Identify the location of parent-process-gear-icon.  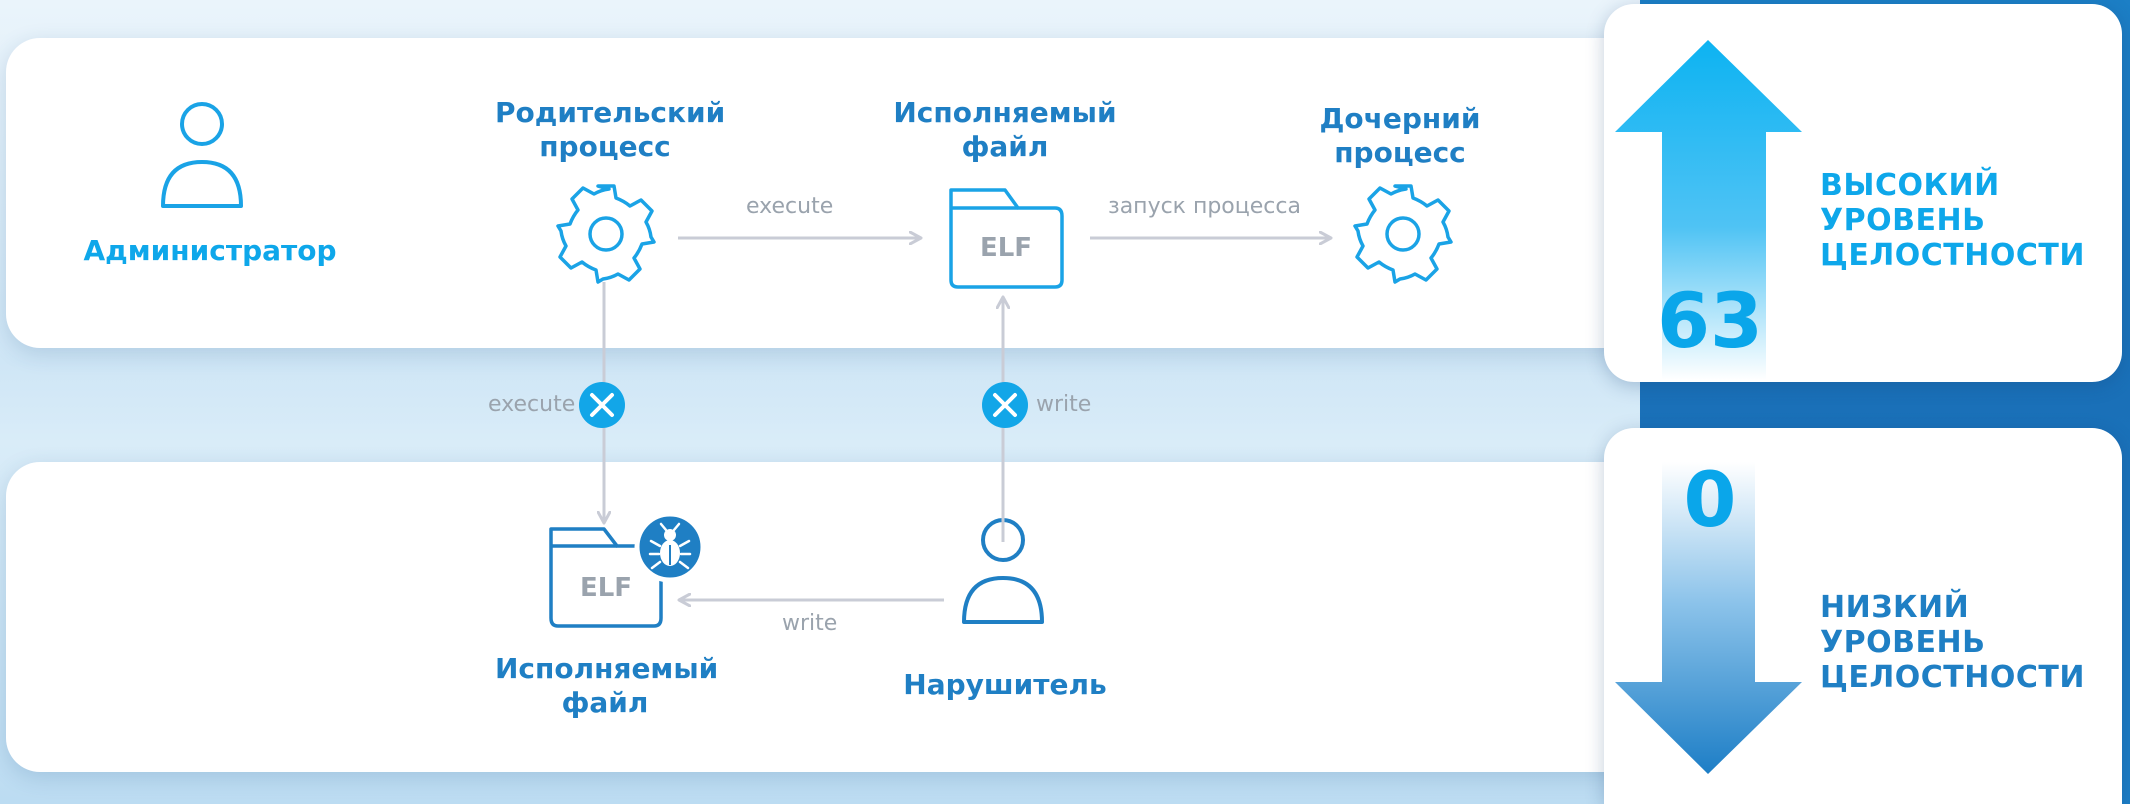
(606, 234).